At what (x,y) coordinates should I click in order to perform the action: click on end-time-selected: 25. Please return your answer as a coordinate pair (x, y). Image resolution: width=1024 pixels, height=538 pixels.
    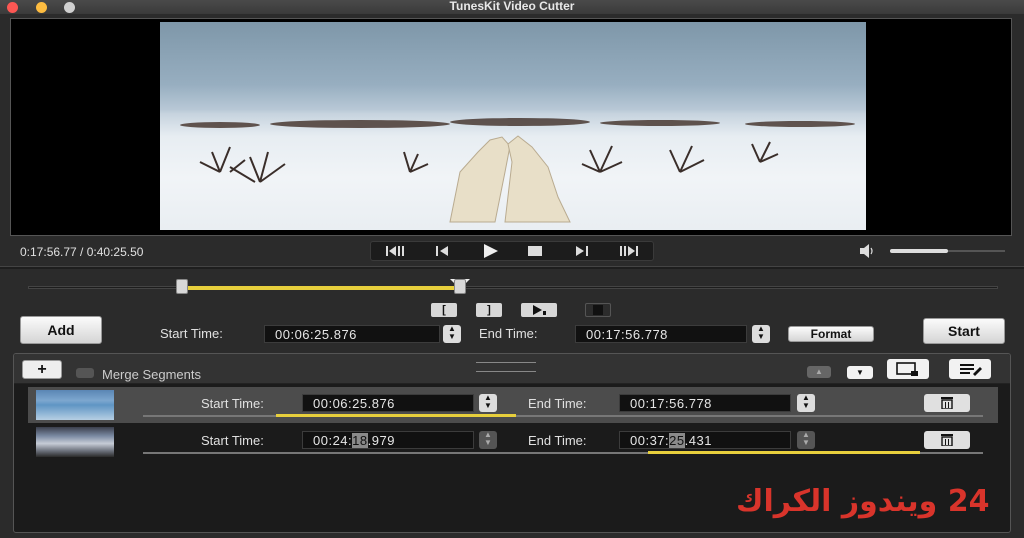
    Looking at the image, I should click on (677, 440).